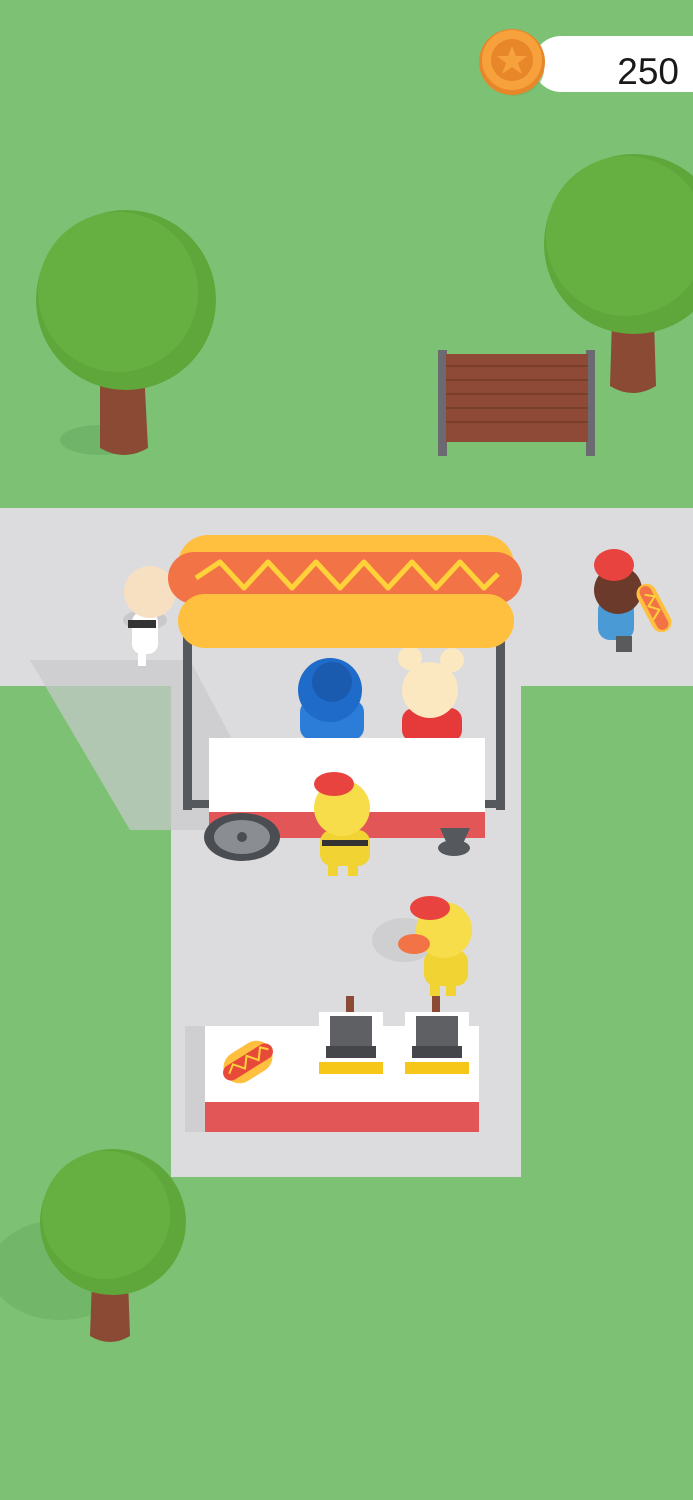  I want to click on coin-bar: 250, so click(613, 64).